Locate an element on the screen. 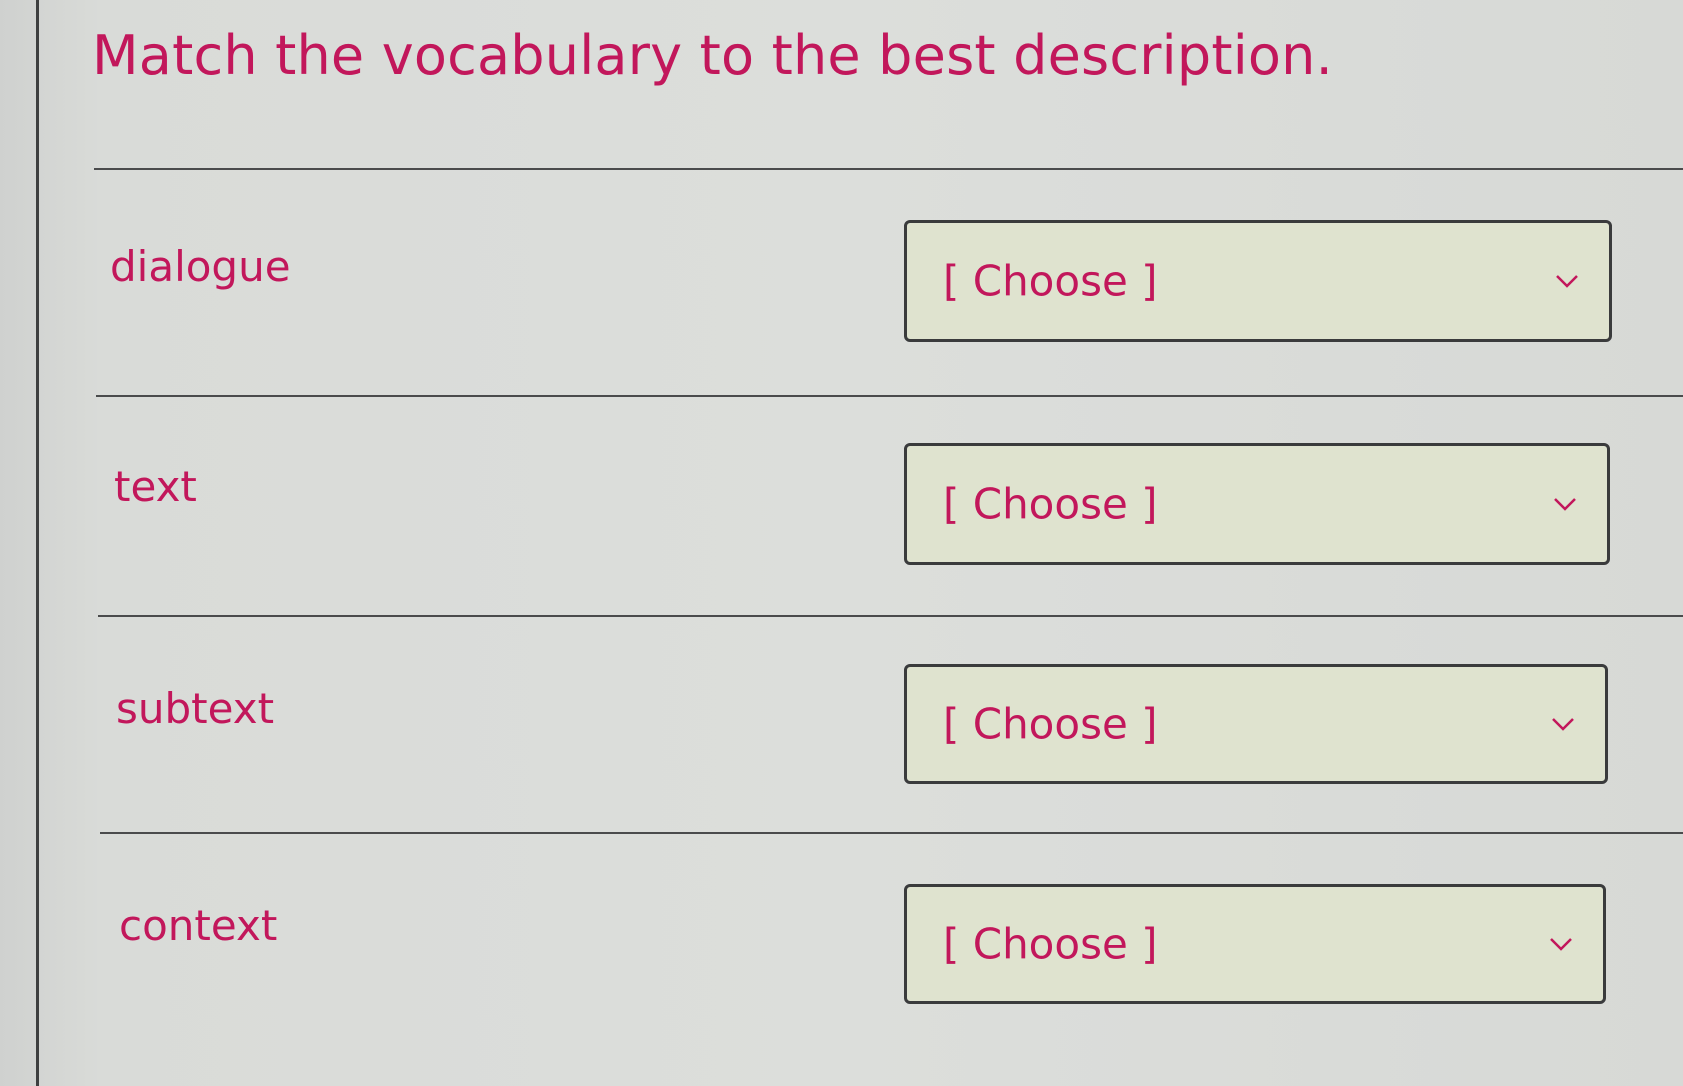  term-dialogue: dialogue is located at coordinates (200, 266).